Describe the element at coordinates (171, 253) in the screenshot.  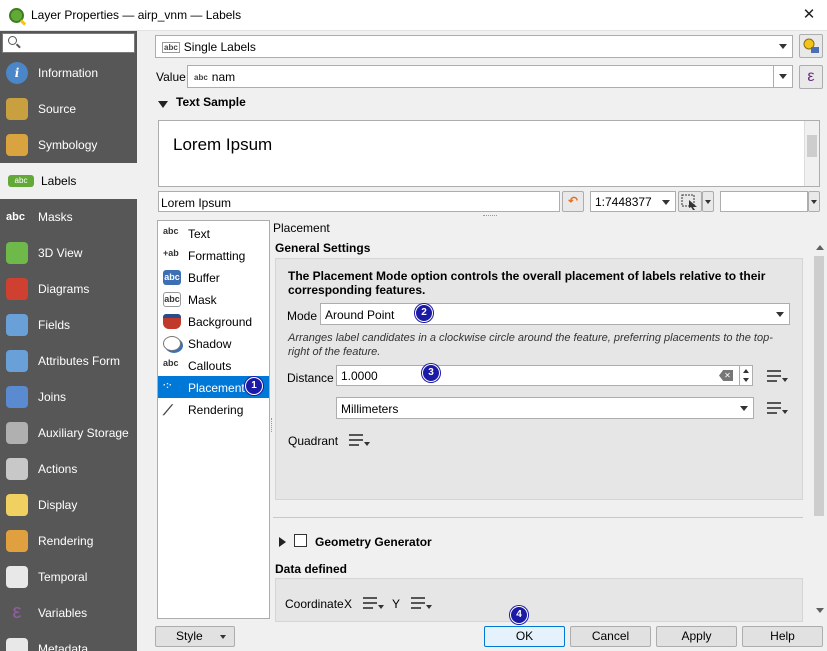
I see `formatting-icon: +ab` at that location.